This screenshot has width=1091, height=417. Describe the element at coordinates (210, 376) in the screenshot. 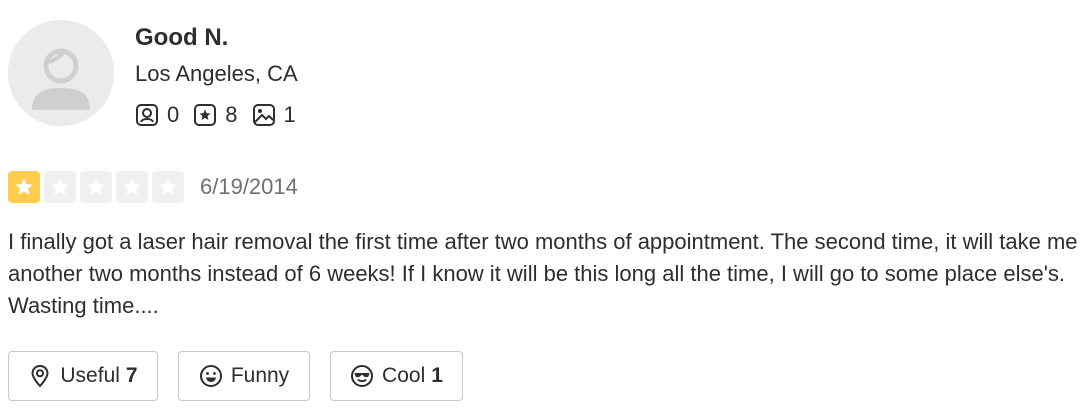

I see `smile-face-icon` at that location.